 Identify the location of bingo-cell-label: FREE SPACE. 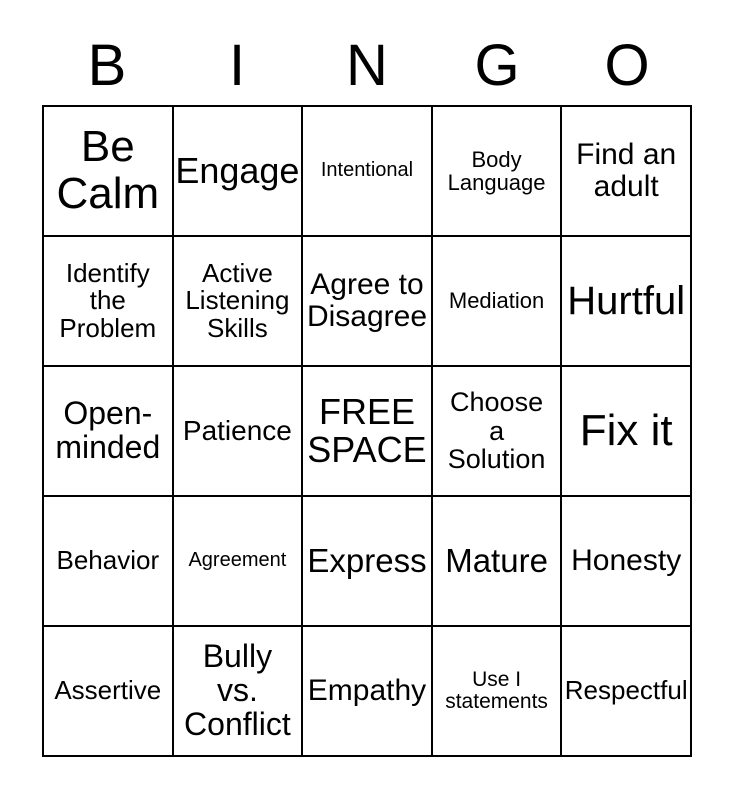
(367, 430).